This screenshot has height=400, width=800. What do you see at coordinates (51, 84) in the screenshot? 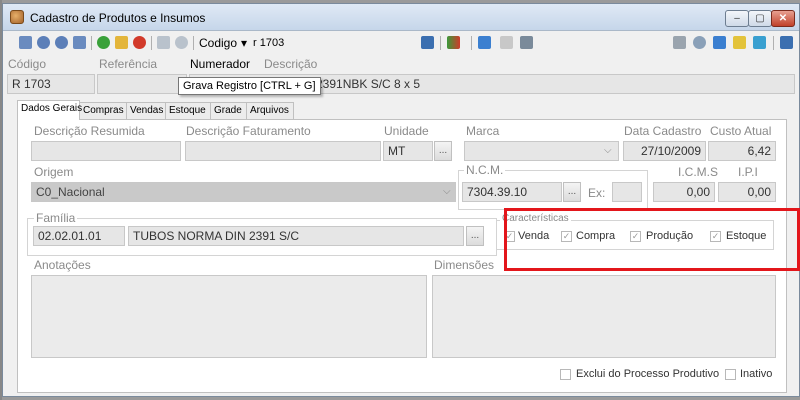
I see `codigo-field: R 1703` at bounding box center [51, 84].